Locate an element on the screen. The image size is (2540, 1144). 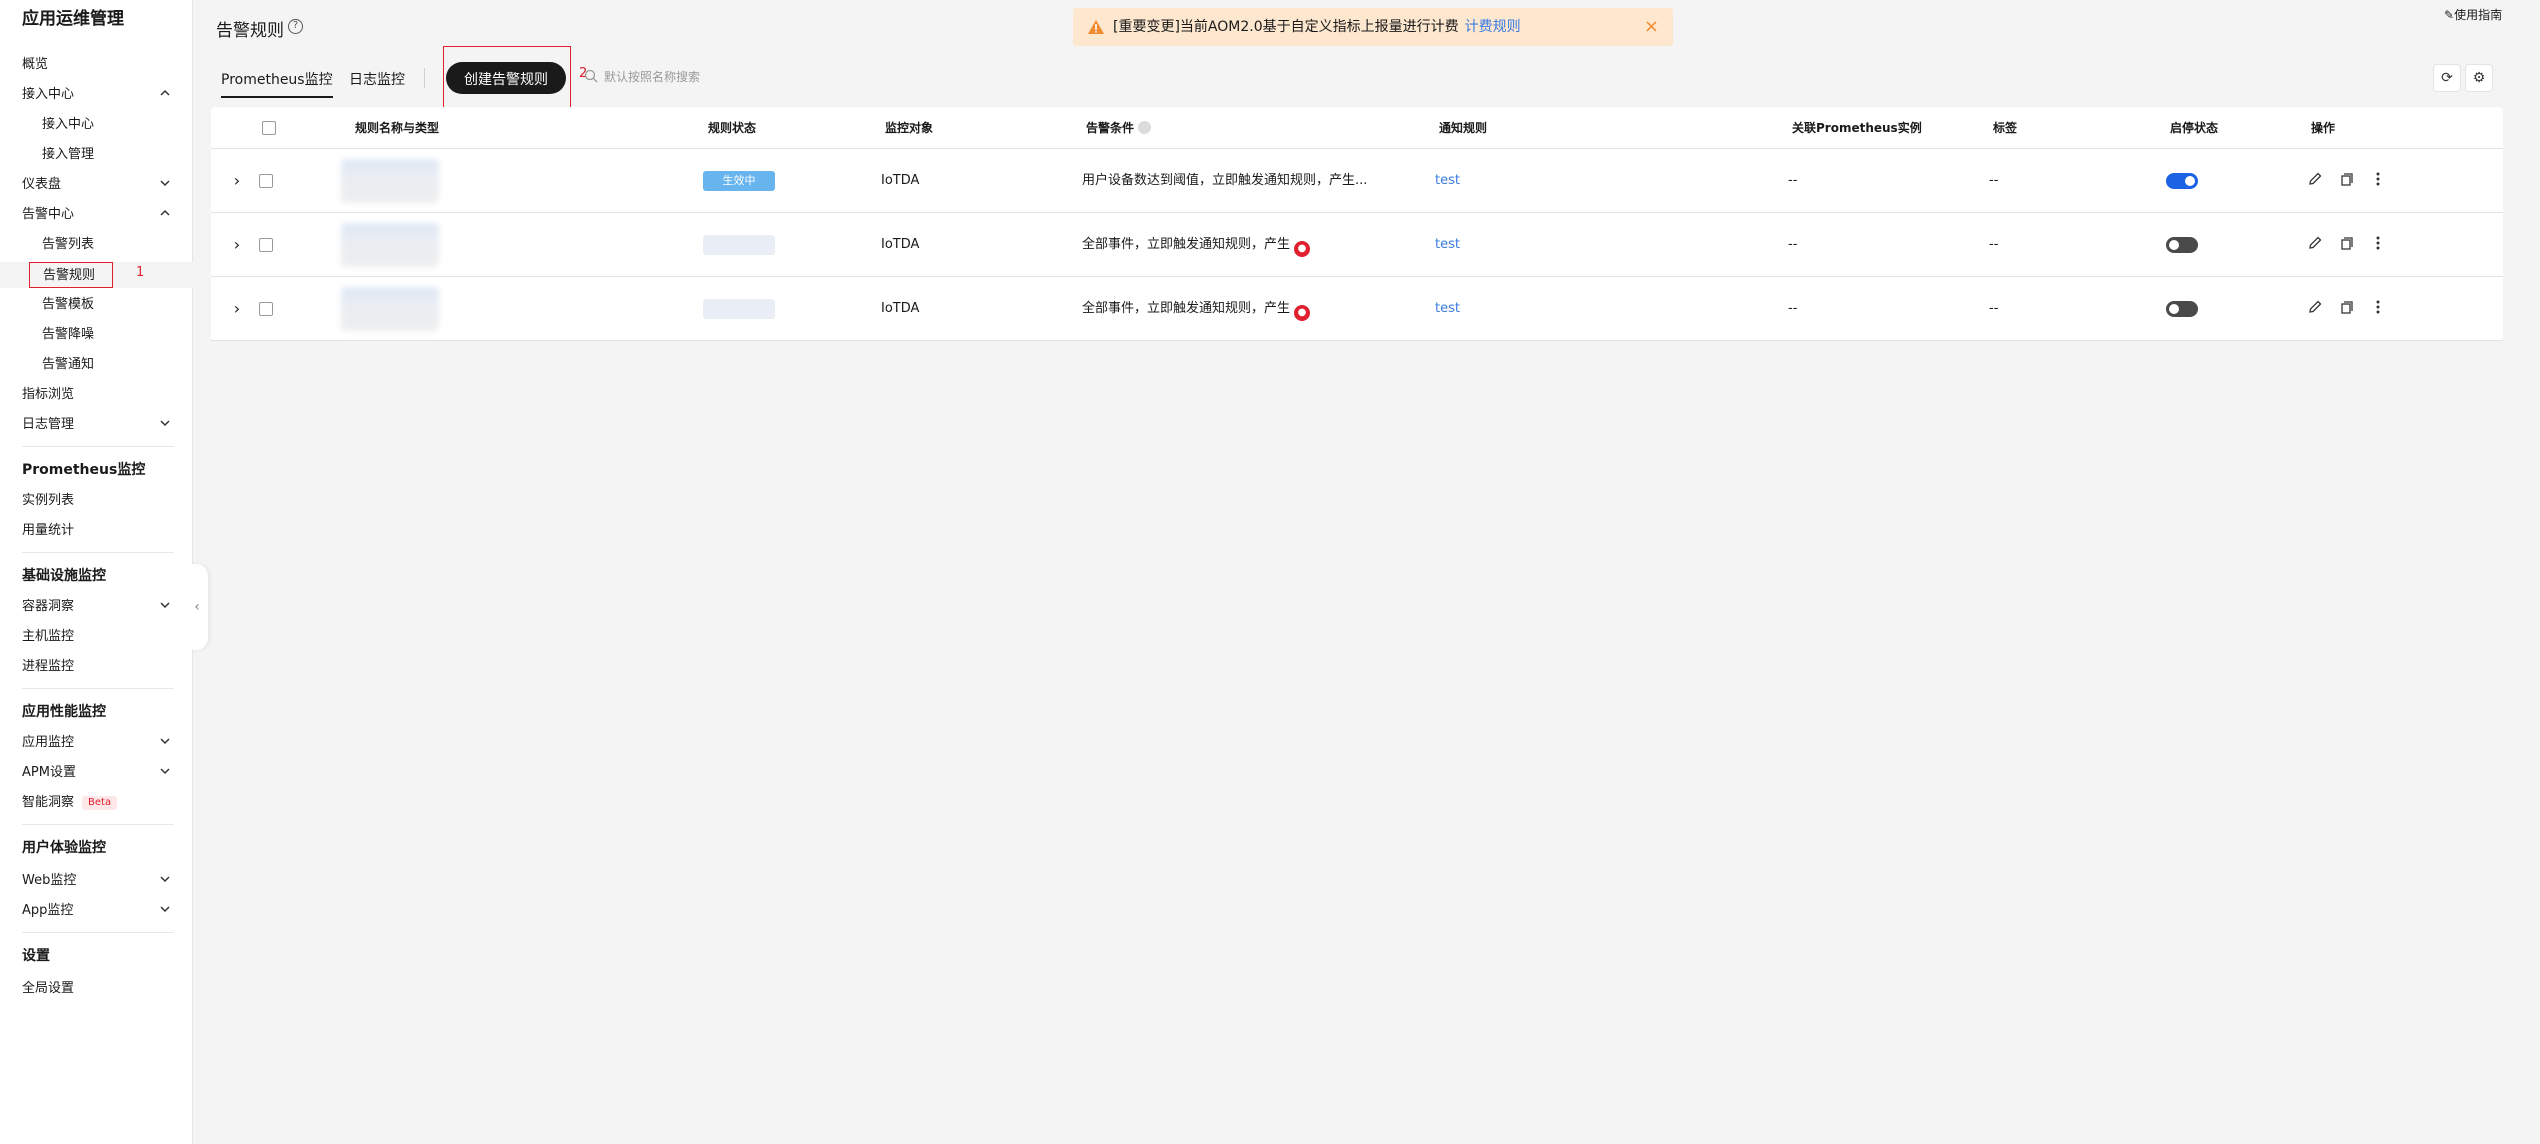
sidebar-item-alarm-list: 告警列表 is located at coordinates (68, 245).